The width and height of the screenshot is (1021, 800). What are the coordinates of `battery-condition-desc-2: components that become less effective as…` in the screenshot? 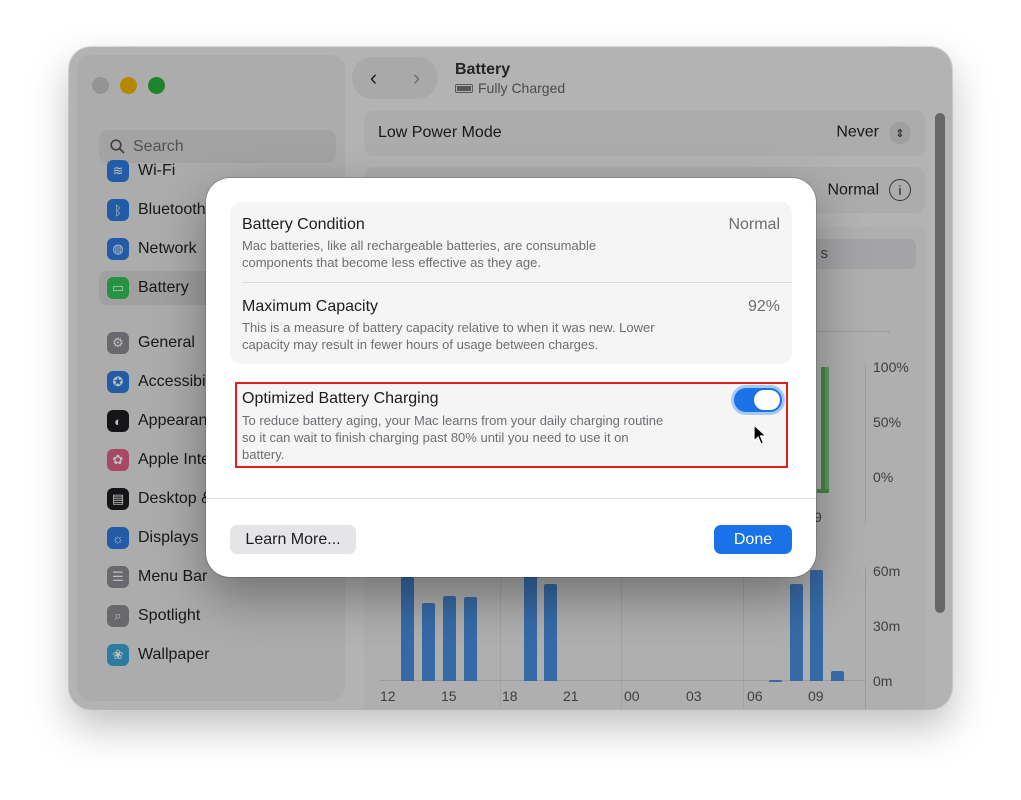 It's located at (391, 262).